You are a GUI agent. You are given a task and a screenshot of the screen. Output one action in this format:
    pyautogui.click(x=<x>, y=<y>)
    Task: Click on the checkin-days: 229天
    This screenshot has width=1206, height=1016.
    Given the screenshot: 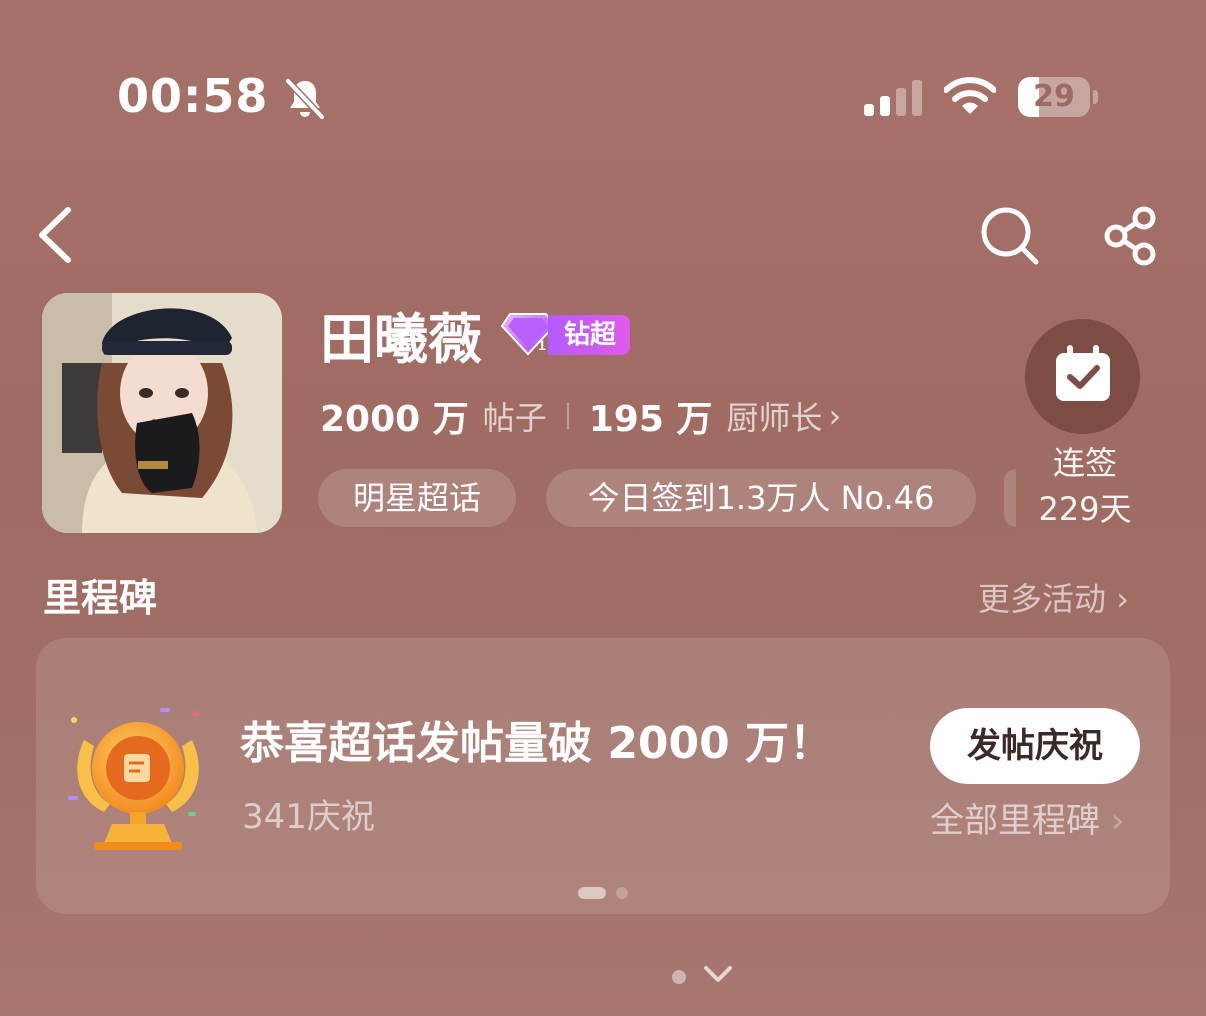 What is the action you would take?
    pyautogui.click(x=1085, y=509)
    